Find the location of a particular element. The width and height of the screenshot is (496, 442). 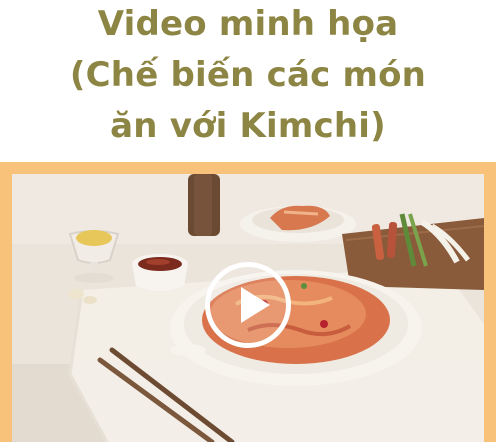

video-title-line-3: ăn với Kimchi) is located at coordinates (248, 126).